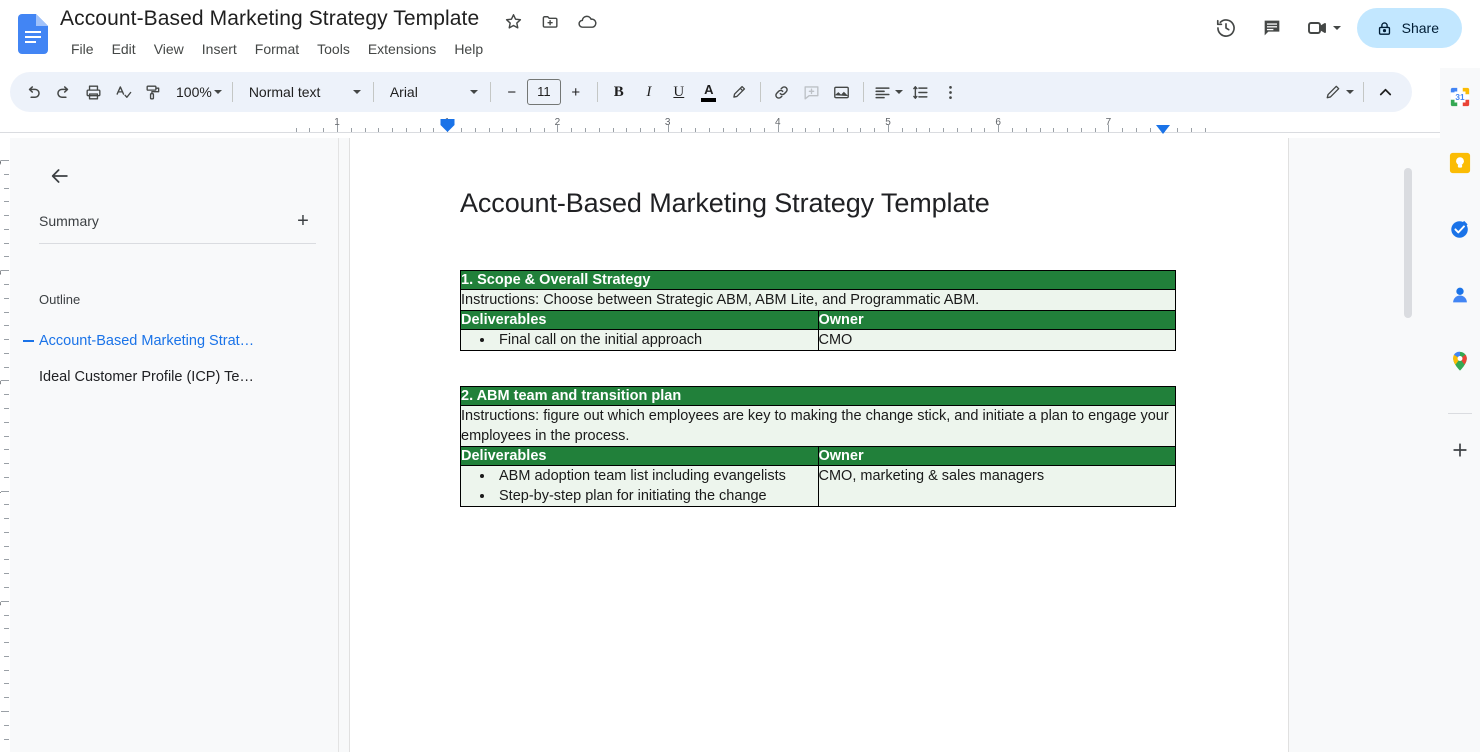  Describe the element at coordinates (197, 92) in the screenshot. I see `zoom-selector: 100%` at that location.